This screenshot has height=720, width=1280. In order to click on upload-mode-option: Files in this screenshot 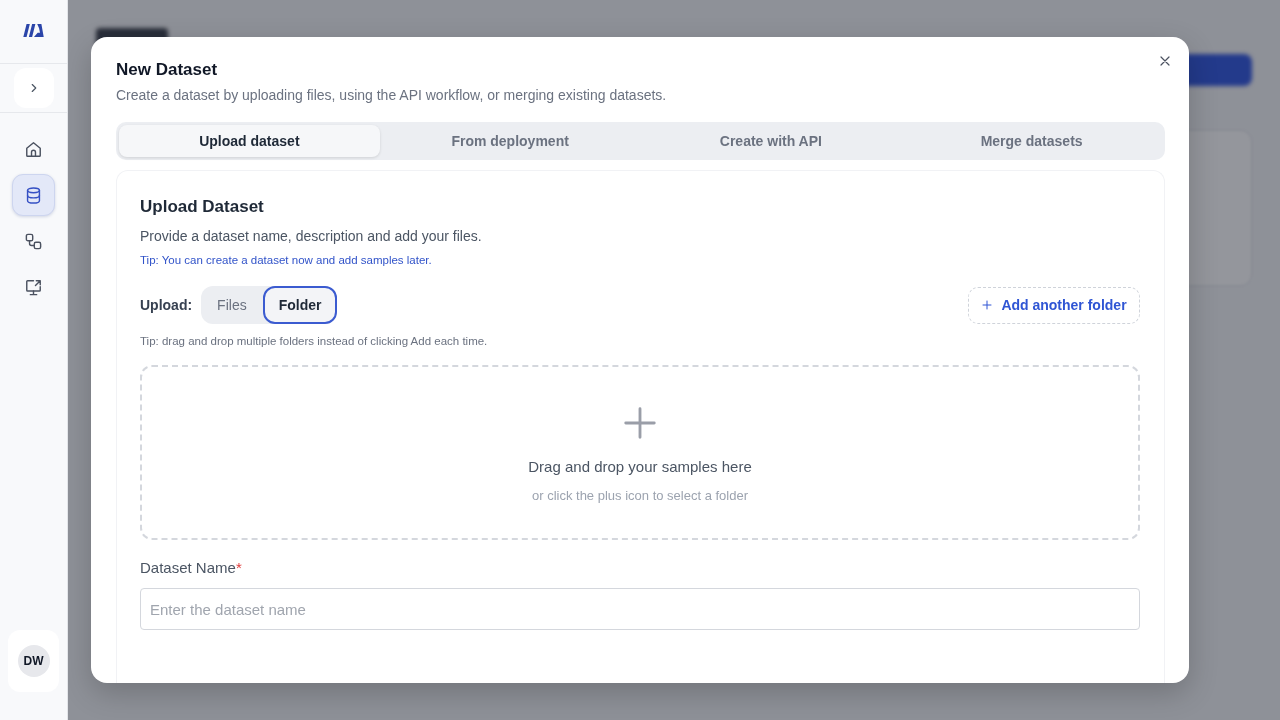, I will do `click(232, 305)`.